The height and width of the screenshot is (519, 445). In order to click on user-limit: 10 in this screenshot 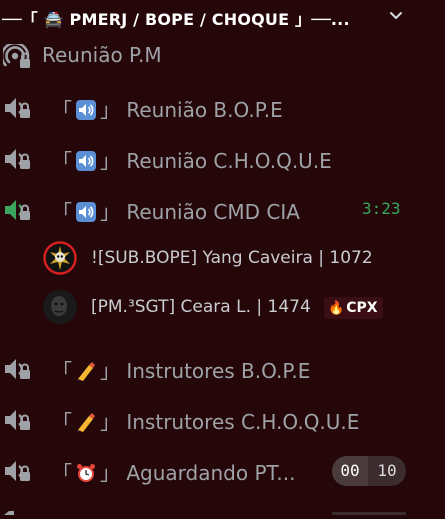, I will do `click(387, 470)`.